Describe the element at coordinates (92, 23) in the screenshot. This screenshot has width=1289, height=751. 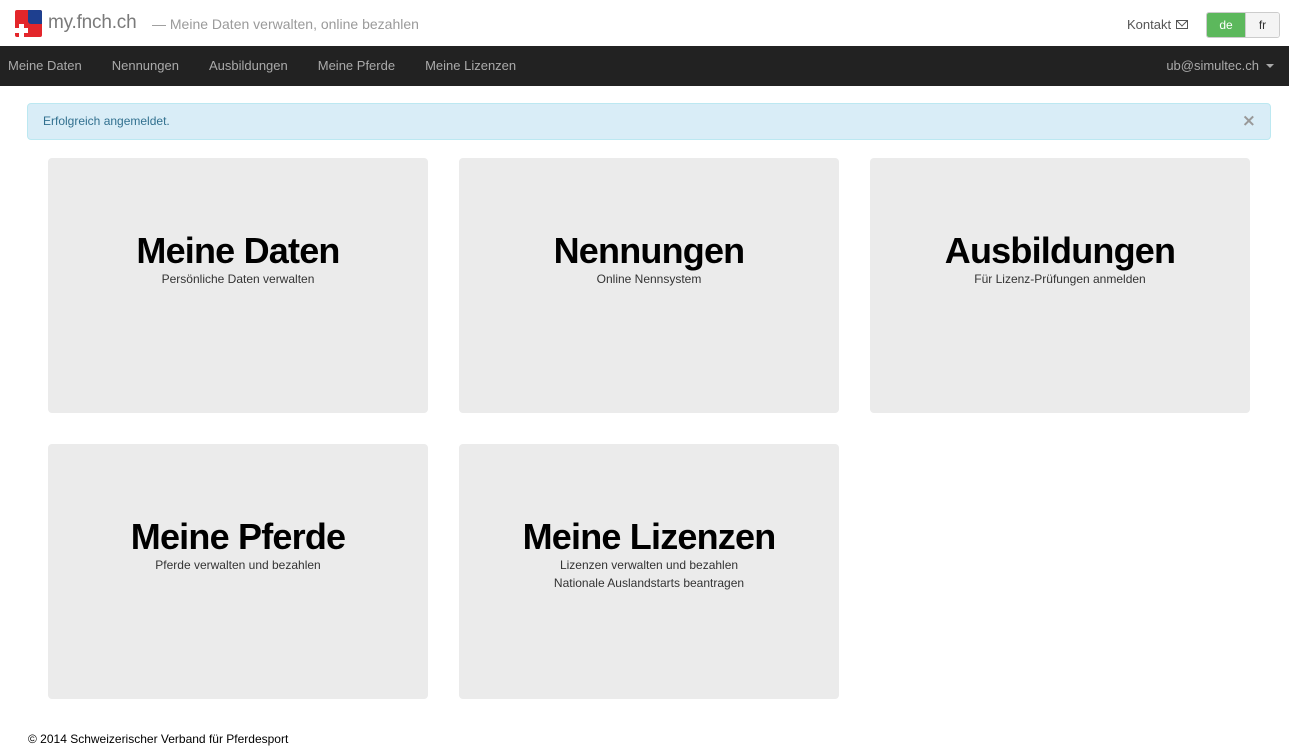
I see `brand-name: my.fnch.ch` at that location.